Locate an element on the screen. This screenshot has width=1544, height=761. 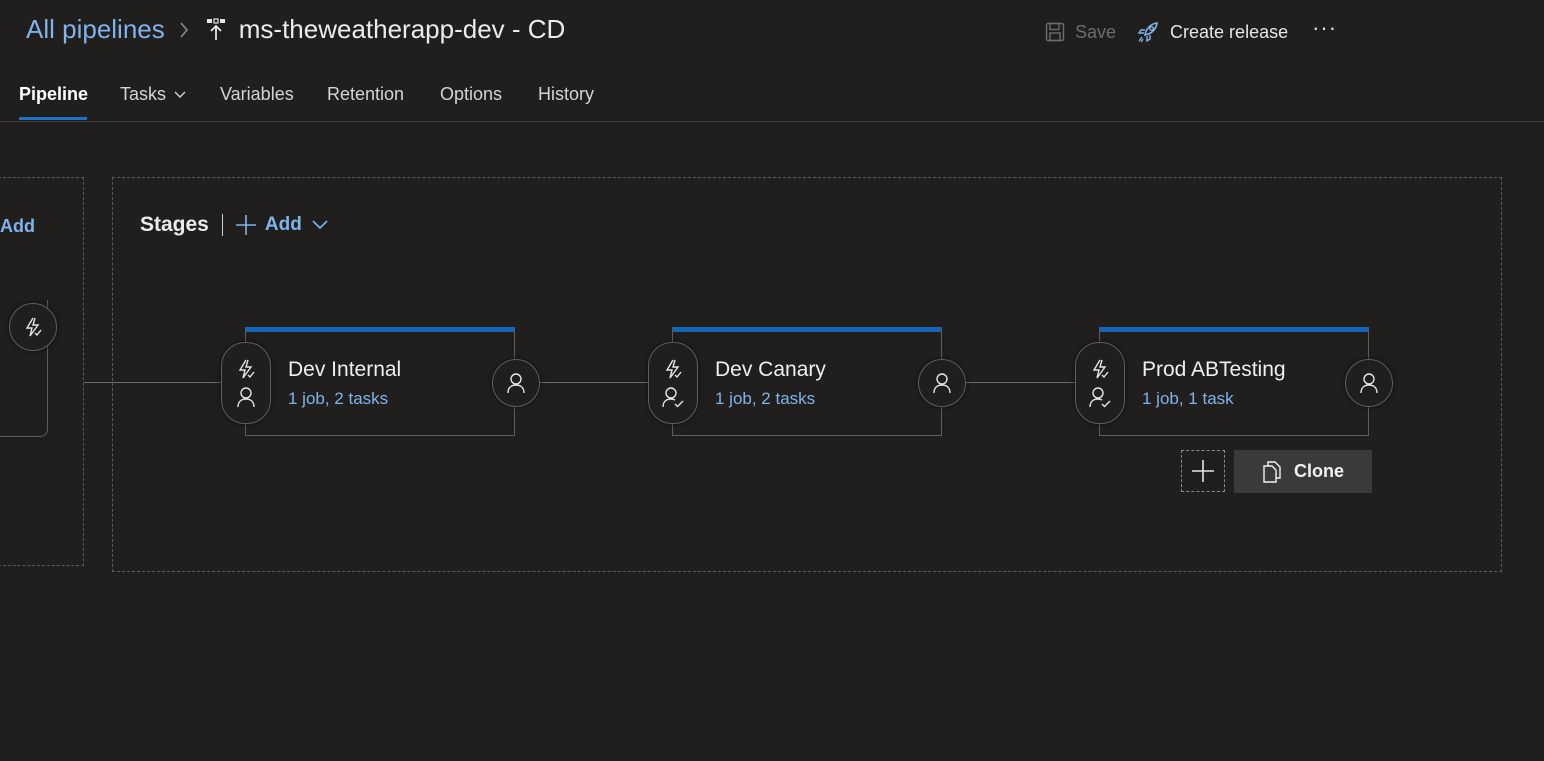
stages-header: Stages Add is located at coordinates (234, 225).